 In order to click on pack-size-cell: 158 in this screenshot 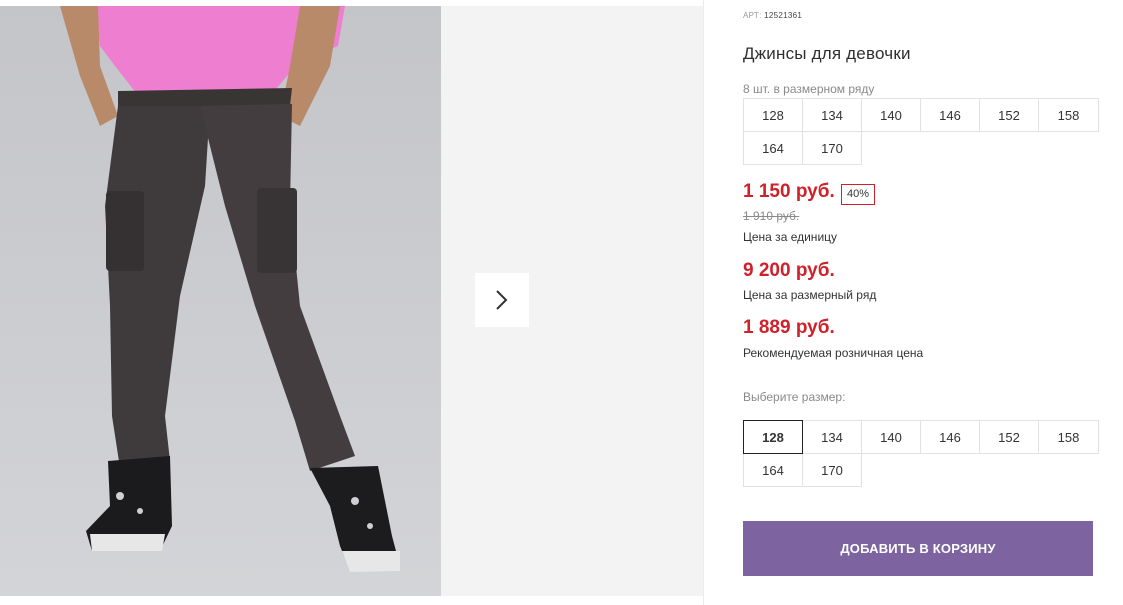, I will do `click(1068, 115)`.